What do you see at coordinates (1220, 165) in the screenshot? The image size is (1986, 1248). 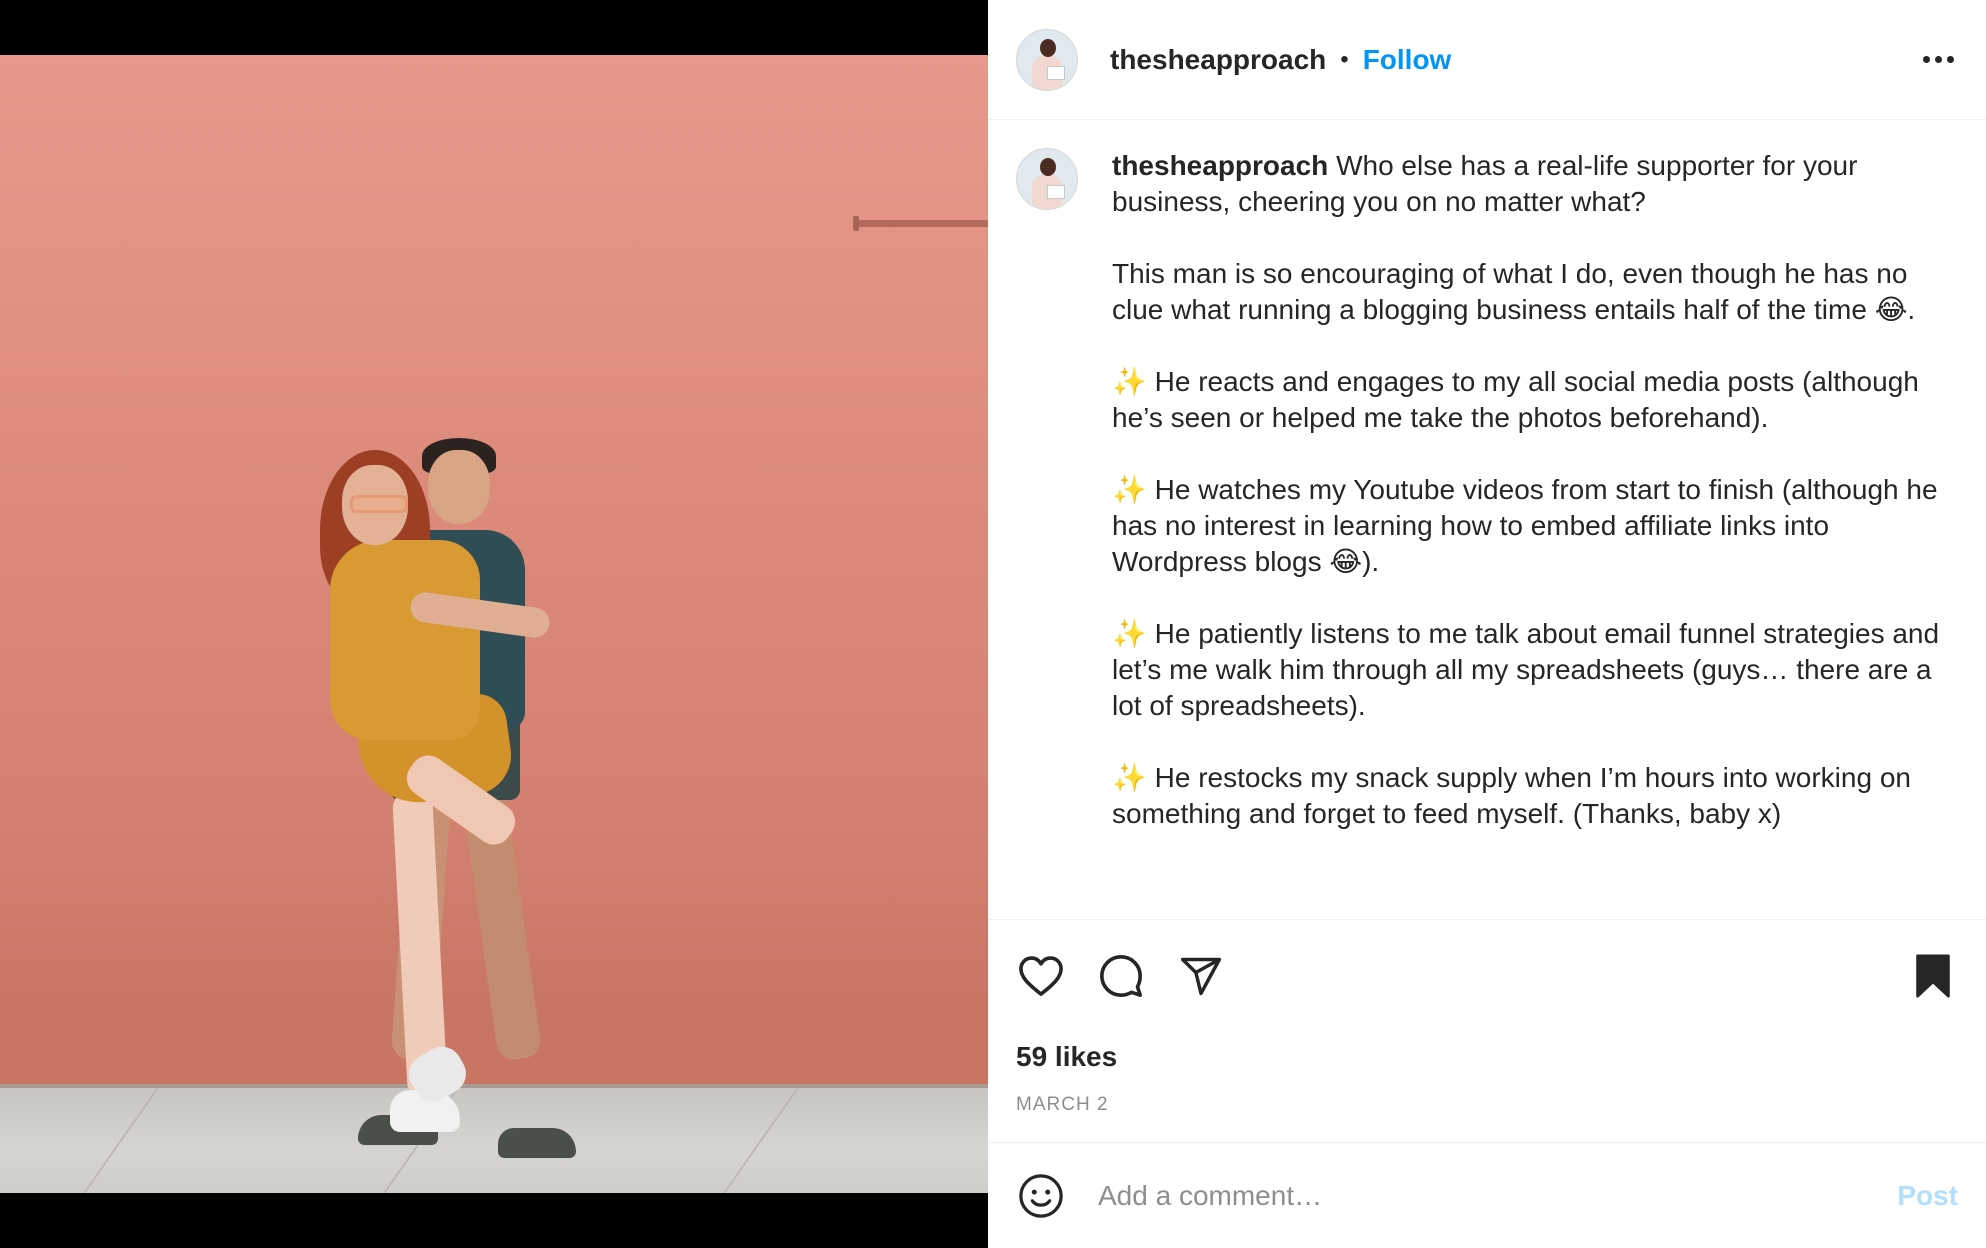 I see `caption-username: thesheapproach` at bounding box center [1220, 165].